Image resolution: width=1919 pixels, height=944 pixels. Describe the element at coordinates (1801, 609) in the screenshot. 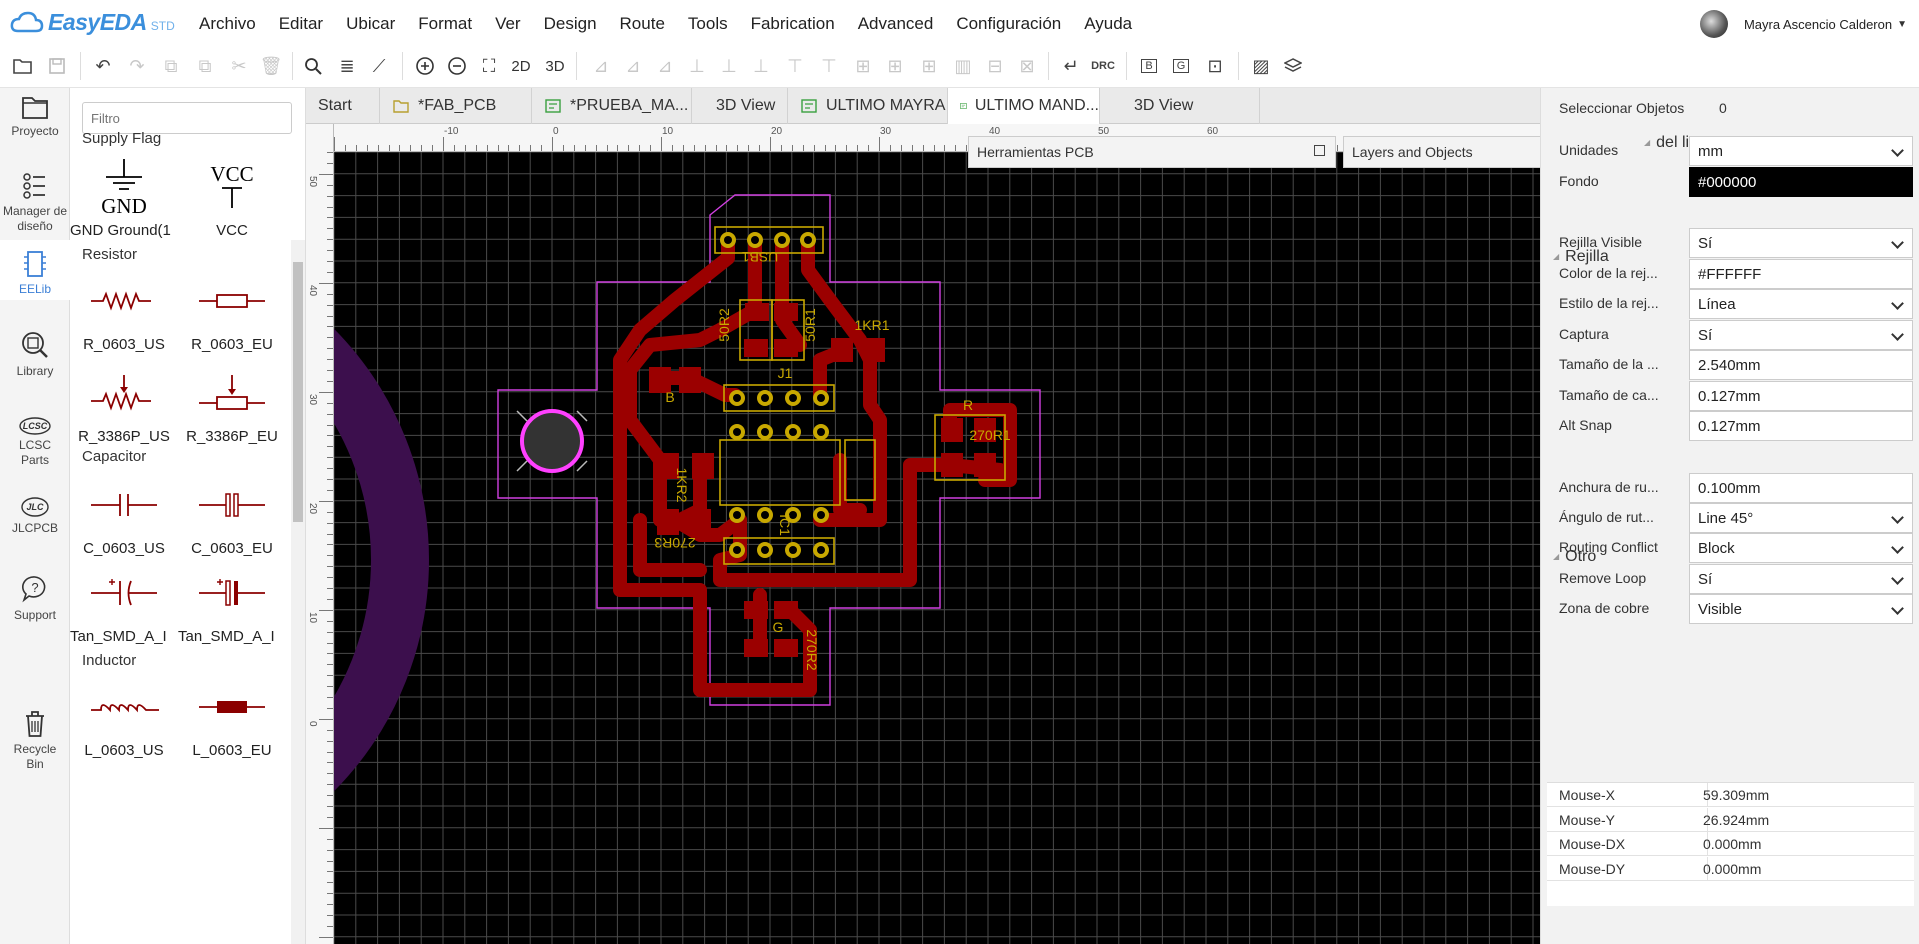

I see `prop-select: Visible` at that location.